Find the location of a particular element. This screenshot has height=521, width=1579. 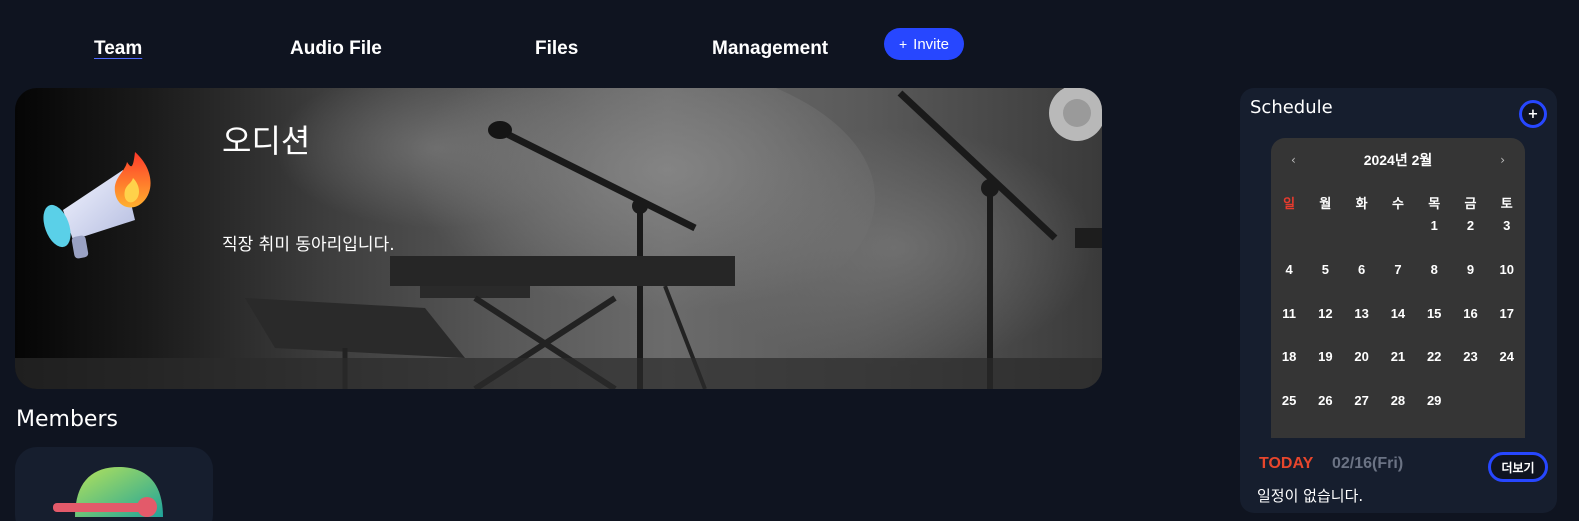

calendar-day: 20 is located at coordinates (1362, 371).